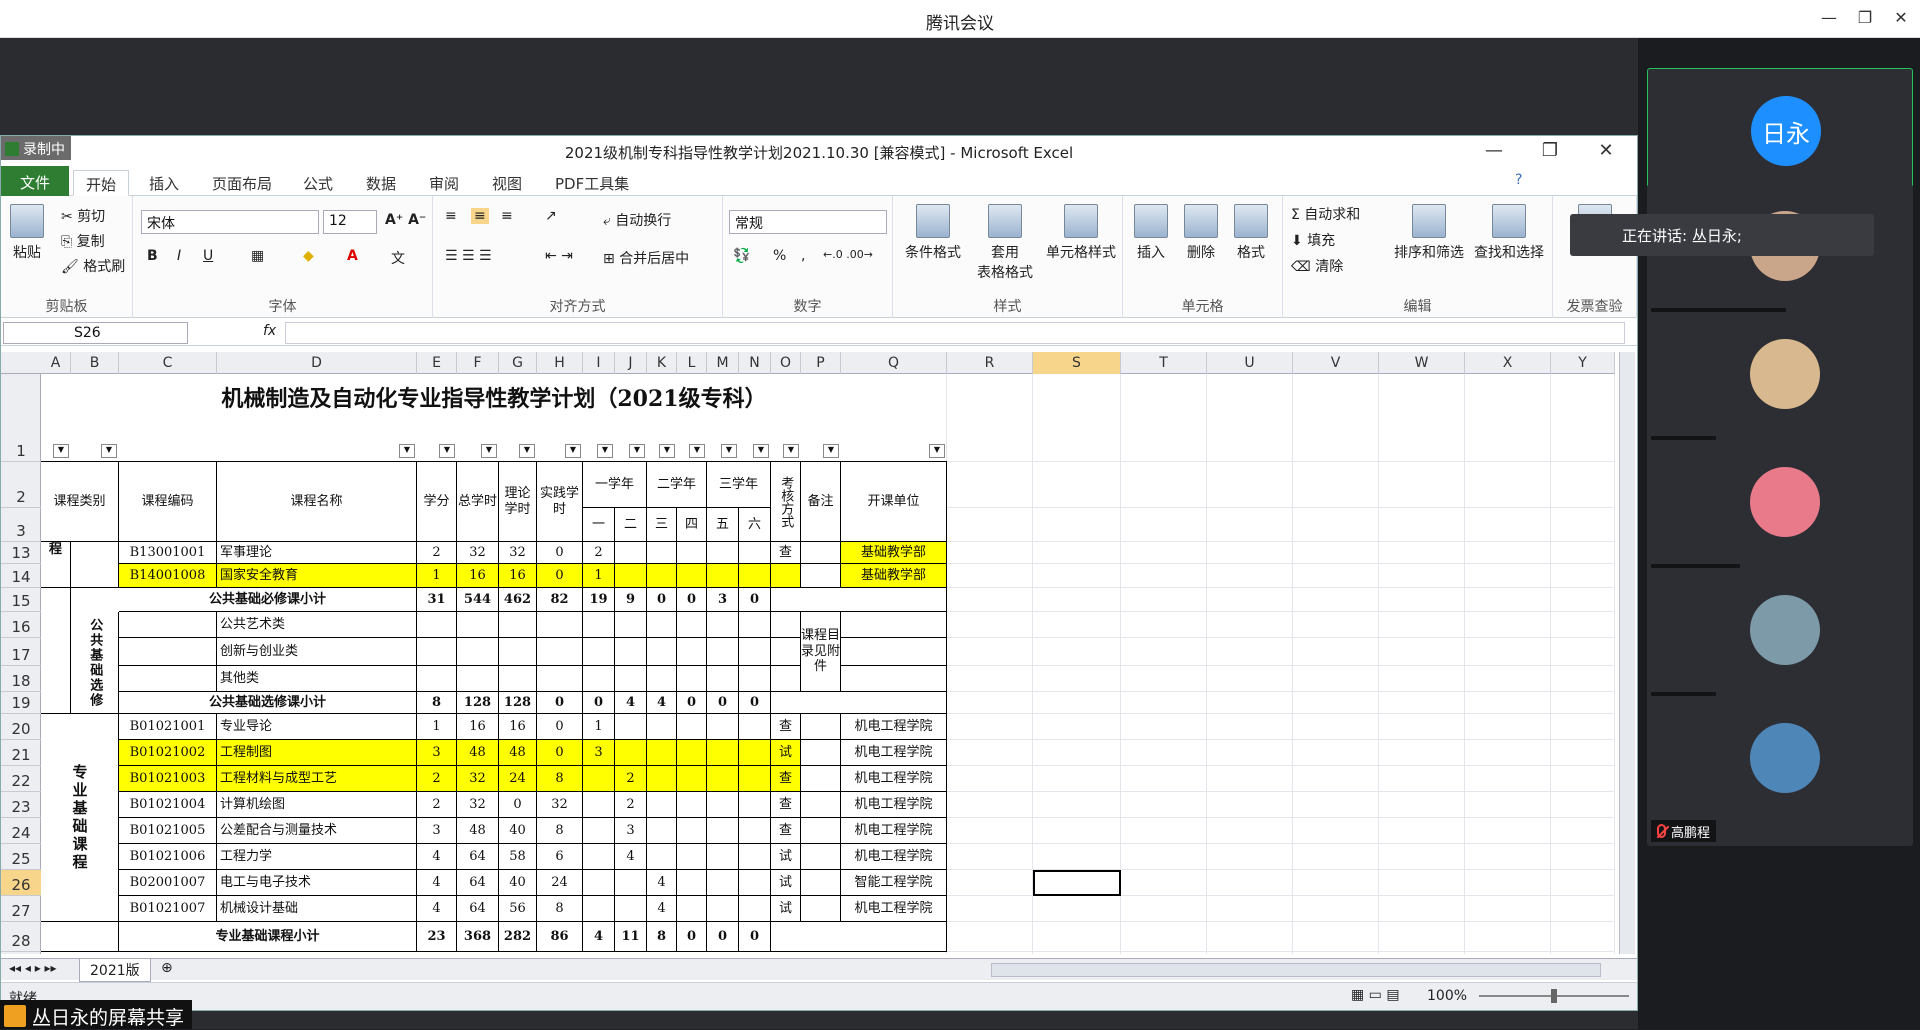 The height and width of the screenshot is (1030, 1920). Describe the element at coordinates (677, 485) in the screenshot. I see `header-cell: 二学年` at that location.